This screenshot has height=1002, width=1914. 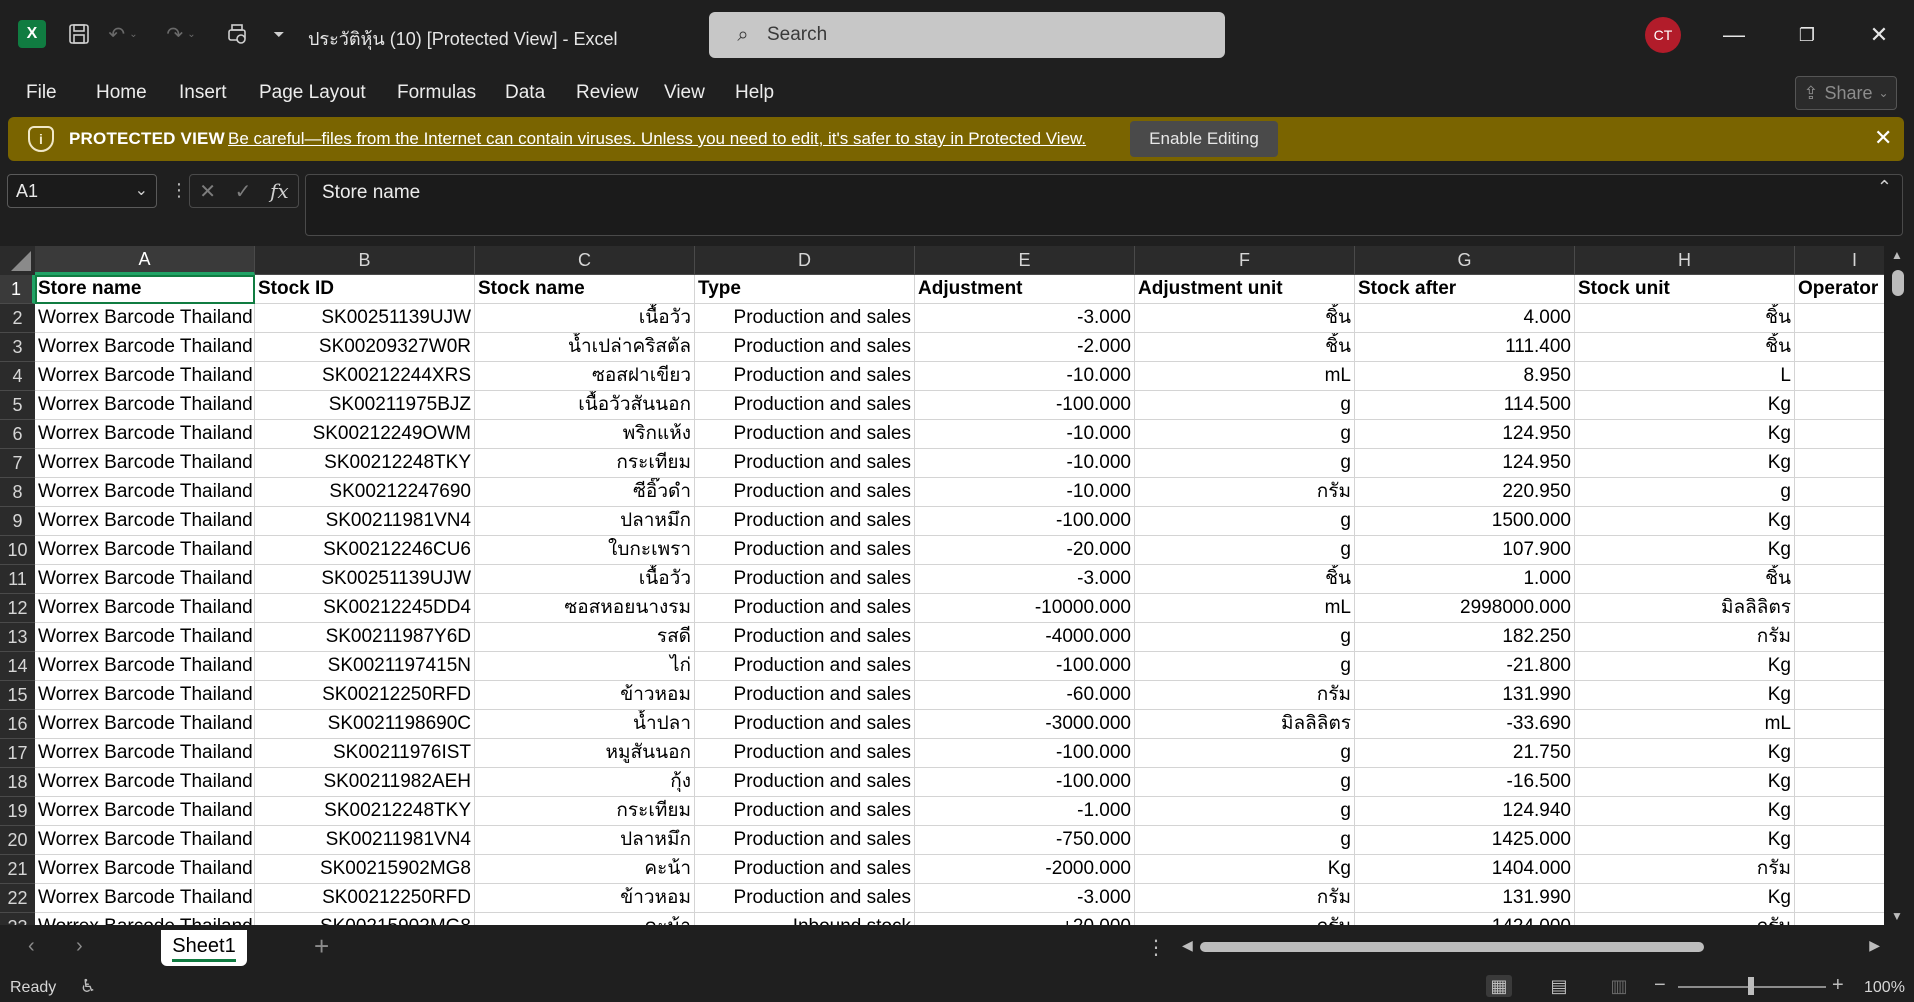 I want to click on cell-e16: -3000.000, so click(x=1025, y=724).